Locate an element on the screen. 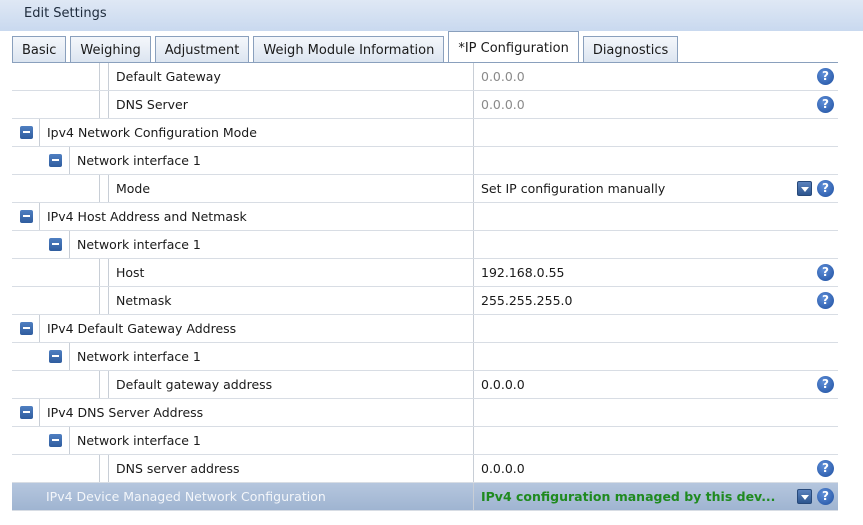  tab-weigh-module-information: Weigh Module Information is located at coordinates (349, 49).